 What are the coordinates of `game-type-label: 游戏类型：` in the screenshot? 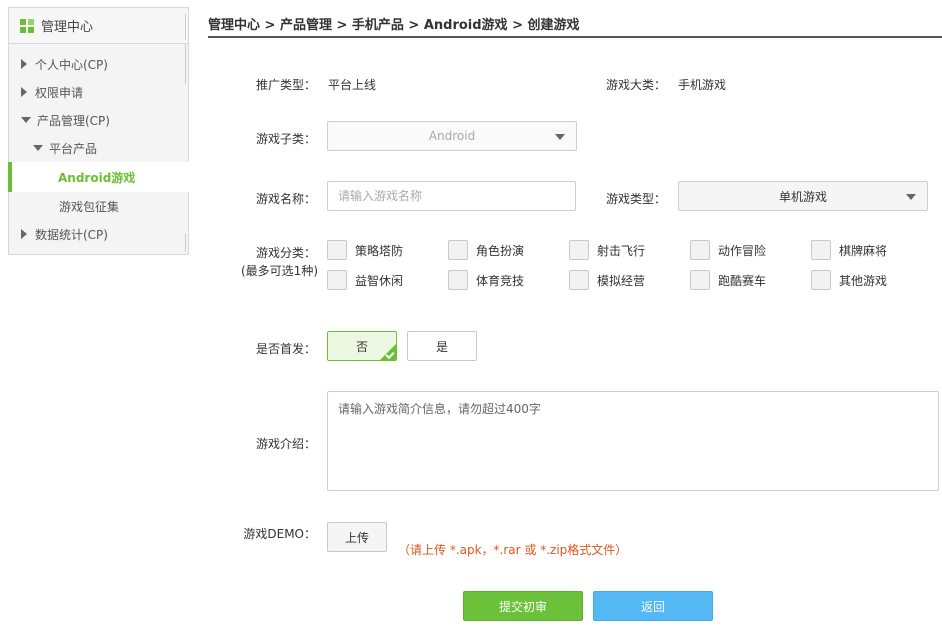 It's located at (635, 199).